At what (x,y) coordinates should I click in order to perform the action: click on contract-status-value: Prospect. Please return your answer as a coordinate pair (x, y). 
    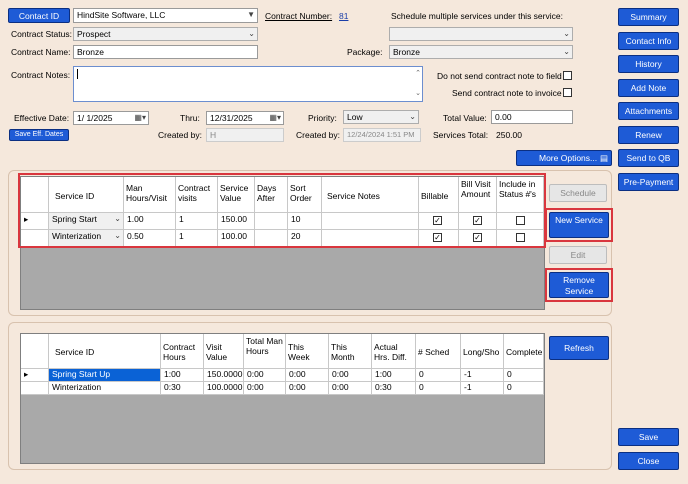
    Looking at the image, I should click on (94, 34).